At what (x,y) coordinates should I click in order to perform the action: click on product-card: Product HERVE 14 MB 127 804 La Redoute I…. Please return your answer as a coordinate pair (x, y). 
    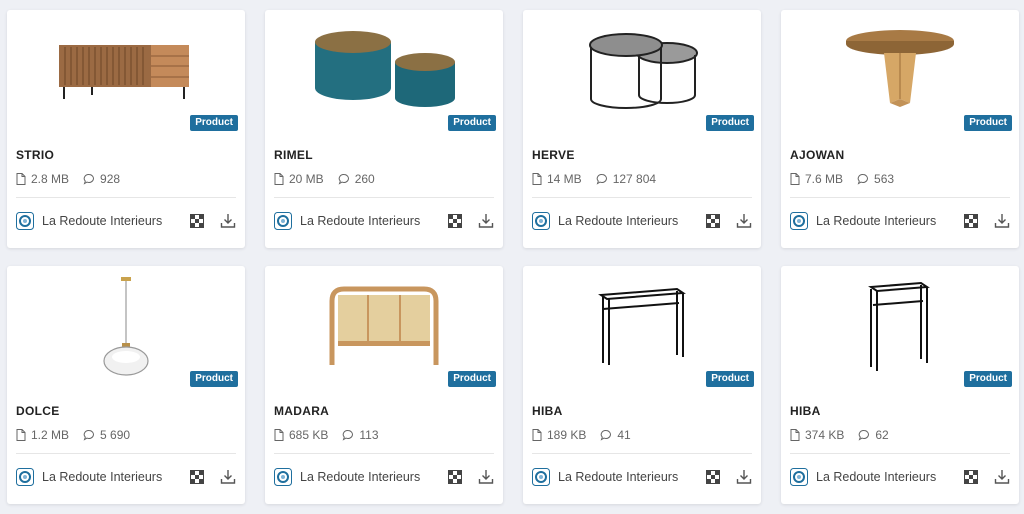
    Looking at the image, I should click on (642, 129).